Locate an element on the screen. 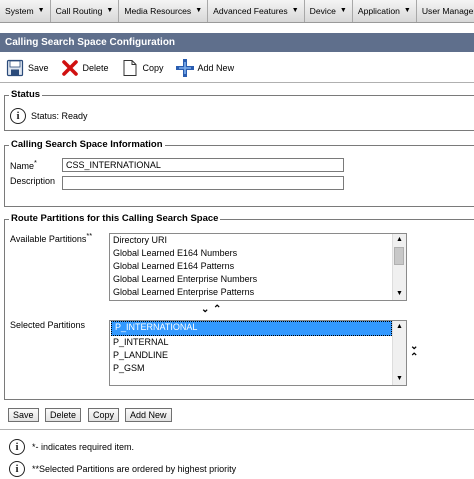  bottom-delete-button: Delete is located at coordinates (63, 415).